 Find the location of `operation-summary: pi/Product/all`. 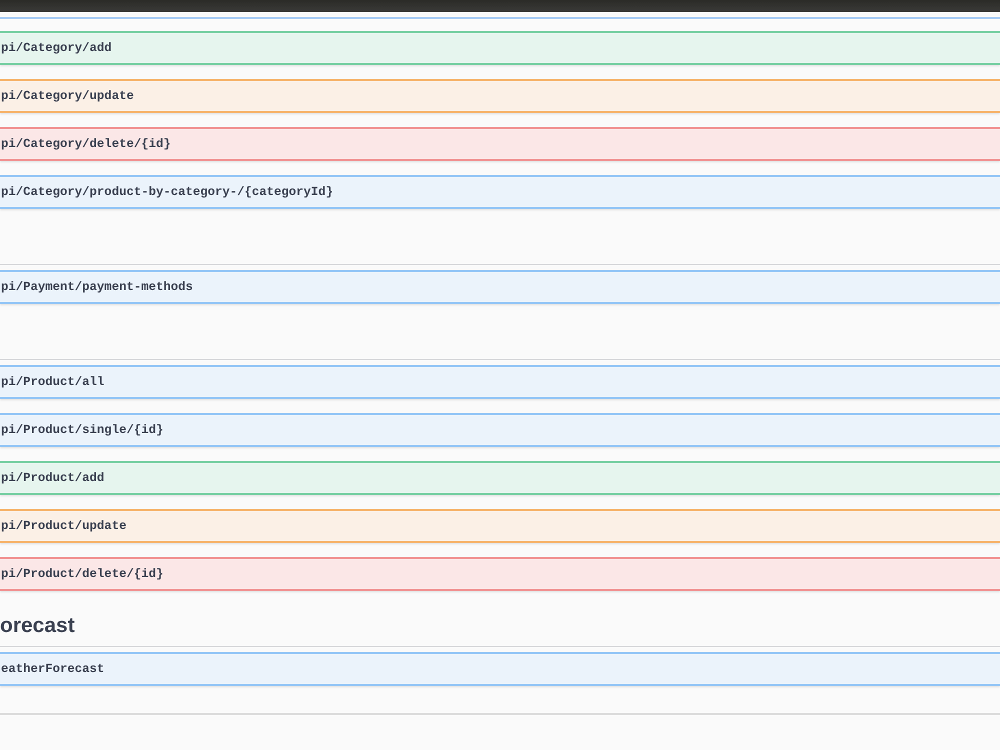

operation-summary: pi/Product/all is located at coordinates (500, 382).